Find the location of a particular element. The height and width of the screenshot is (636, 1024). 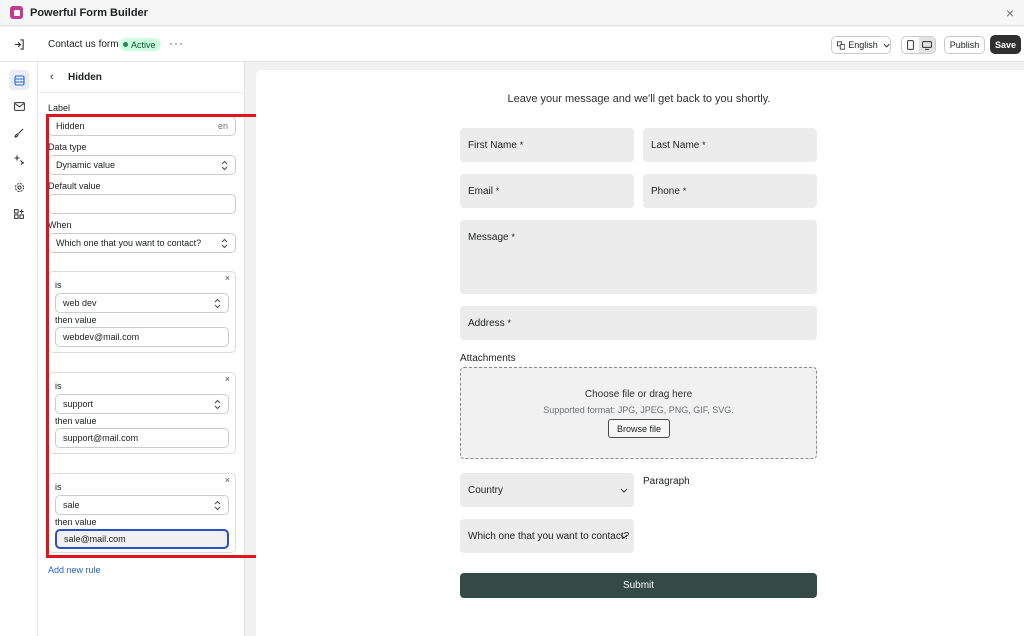

address-field: Address * is located at coordinates (638, 323).